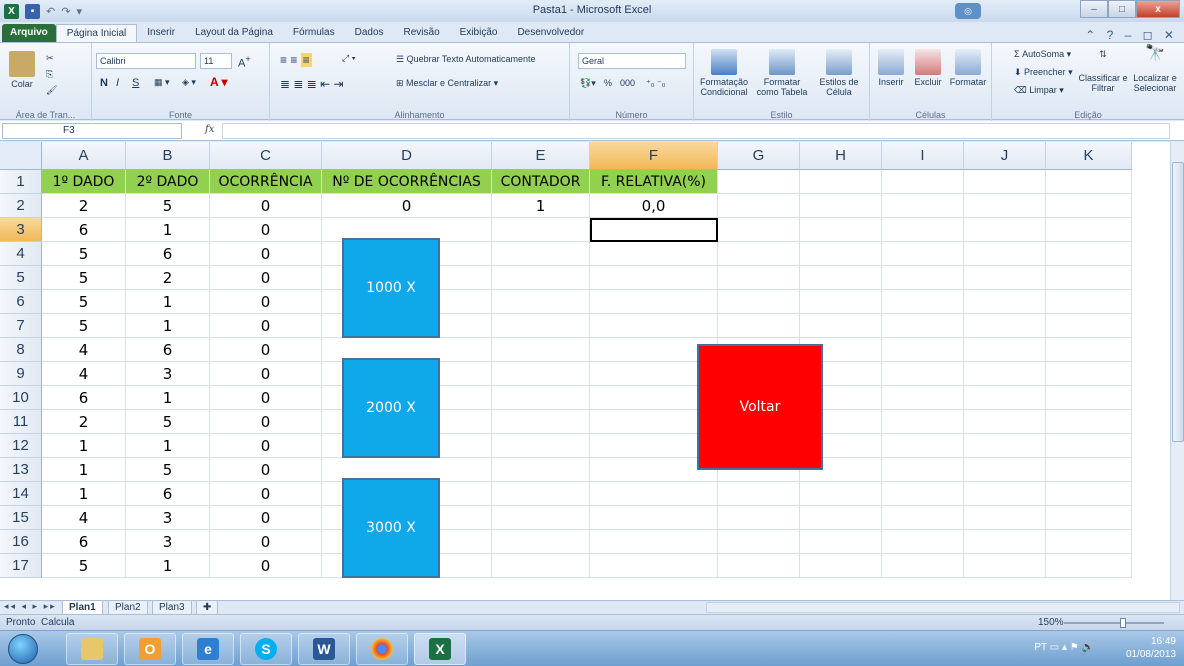 This screenshot has height=666, width=1184. Describe the element at coordinates (266, 302) in the screenshot. I see `cell-c6: 0` at that location.